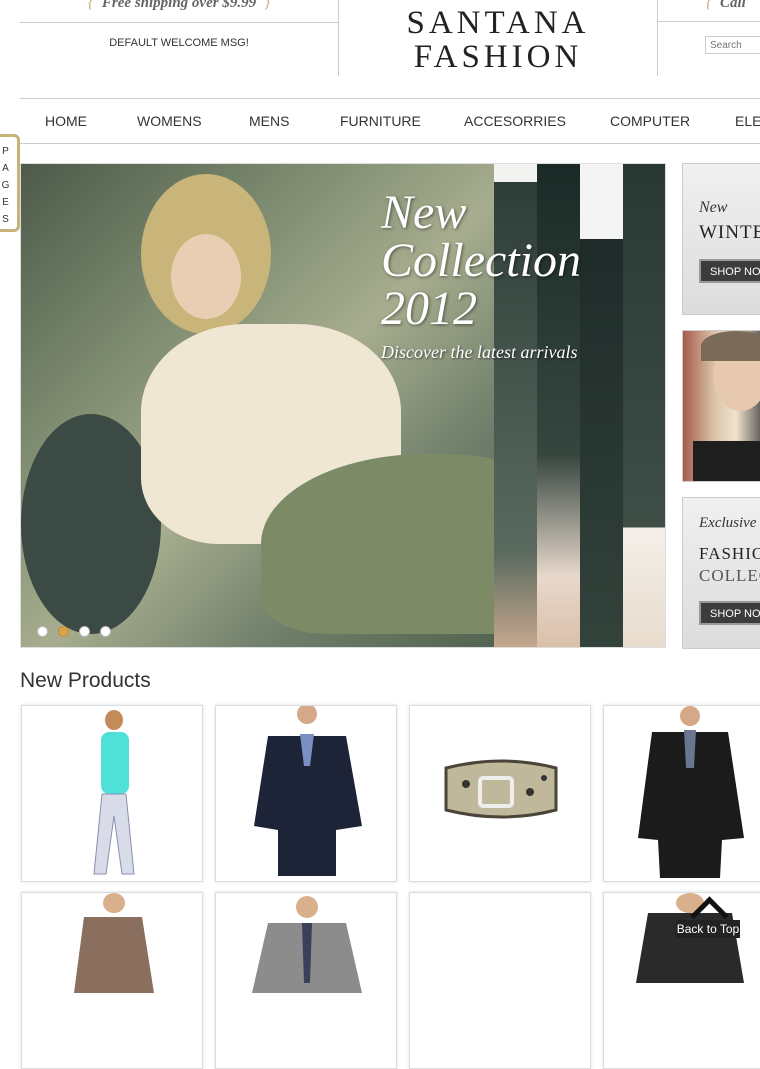 The height and width of the screenshot is (1069, 760). What do you see at coordinates (424, 212) in the screenshot?
I see `banner-title-line: New` at bounding box center [424, 212].